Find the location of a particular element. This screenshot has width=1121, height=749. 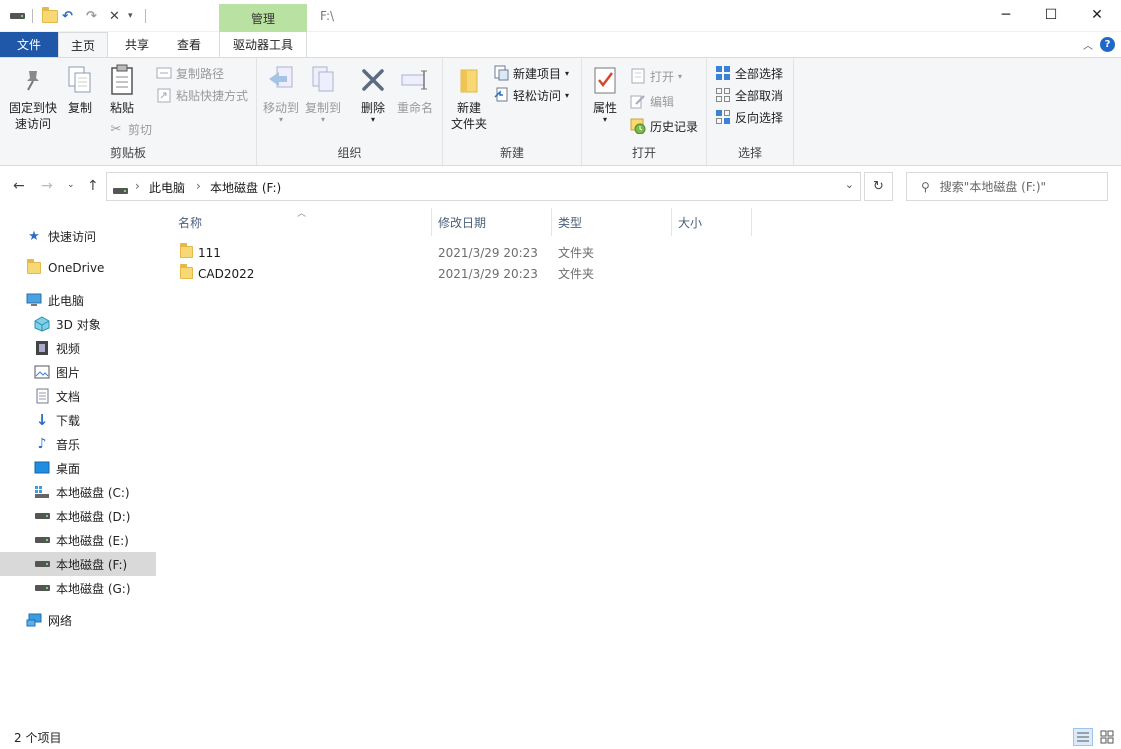

copy-to-dropdown-icon: ▾ is located at coordinates (322, 119).